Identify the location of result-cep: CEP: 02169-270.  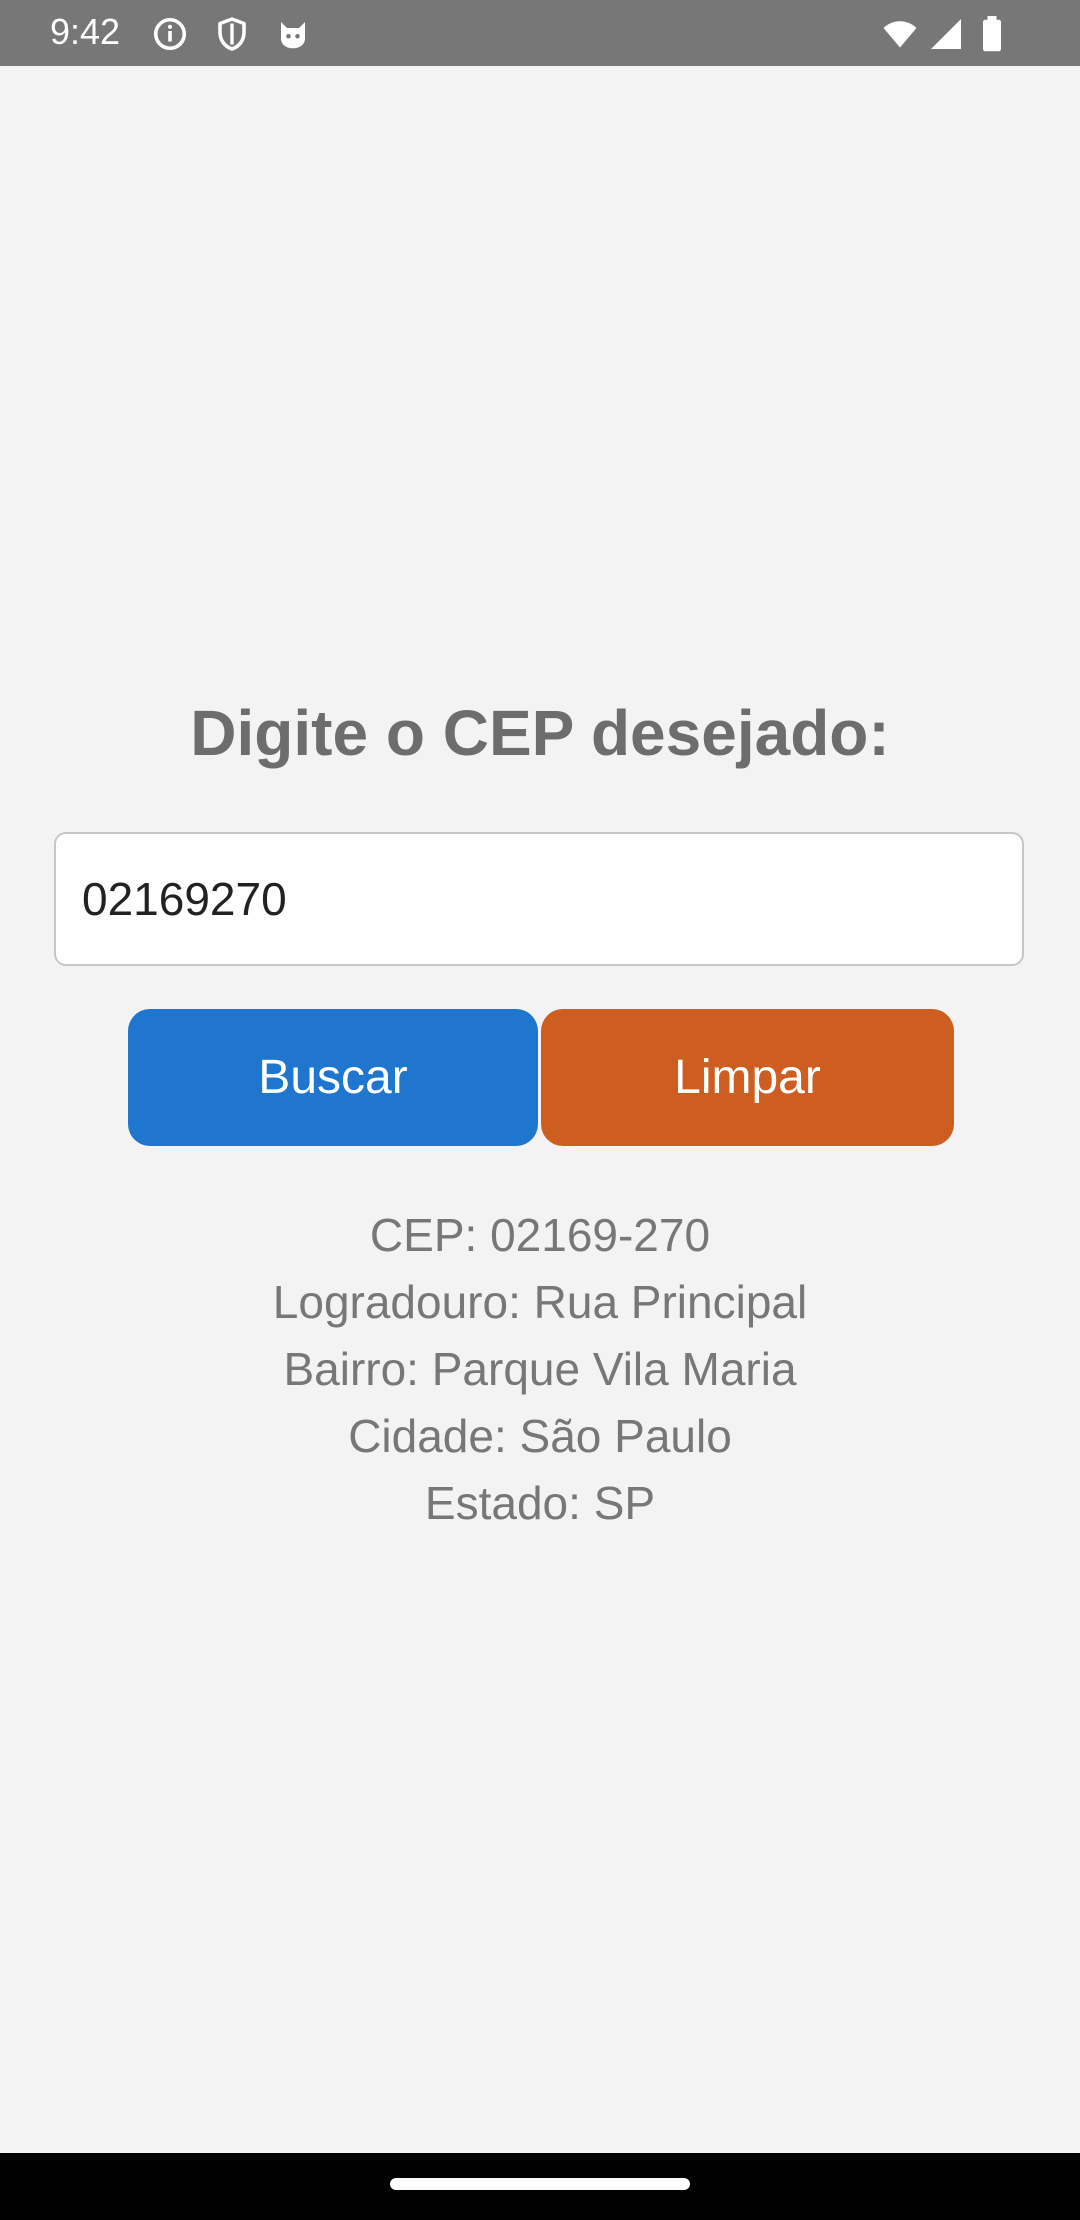
(540, 1235).